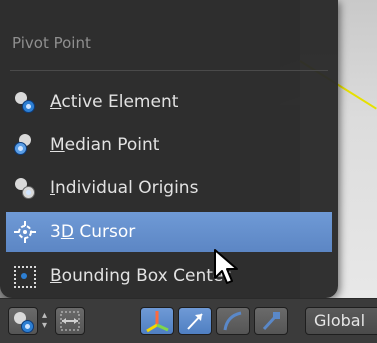 This screenshot has height=343, width=377. I want to click on menu-item-label: Median Point, so click(105, 145).